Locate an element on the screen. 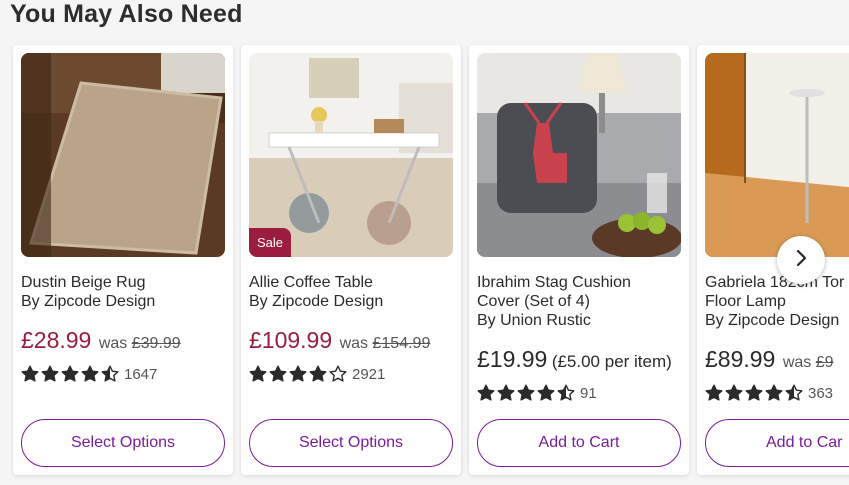 The image size is (849, 485). section-title: You May Also Need is located at coordinates (126, 14).